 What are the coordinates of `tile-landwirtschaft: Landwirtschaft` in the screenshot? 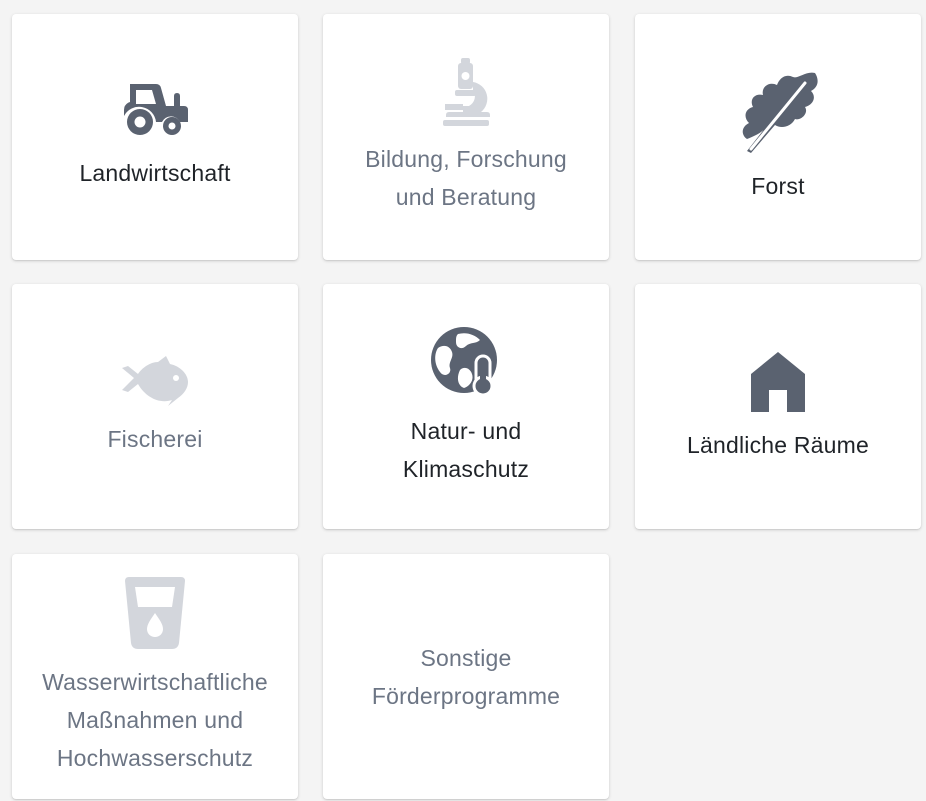 It's located at (155, 137).